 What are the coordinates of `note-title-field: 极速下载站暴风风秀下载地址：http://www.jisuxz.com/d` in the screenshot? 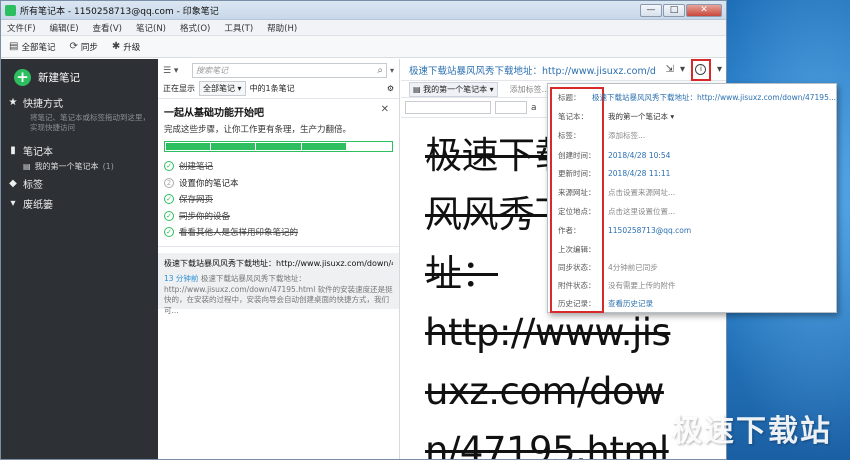 It's located at (537, 70).